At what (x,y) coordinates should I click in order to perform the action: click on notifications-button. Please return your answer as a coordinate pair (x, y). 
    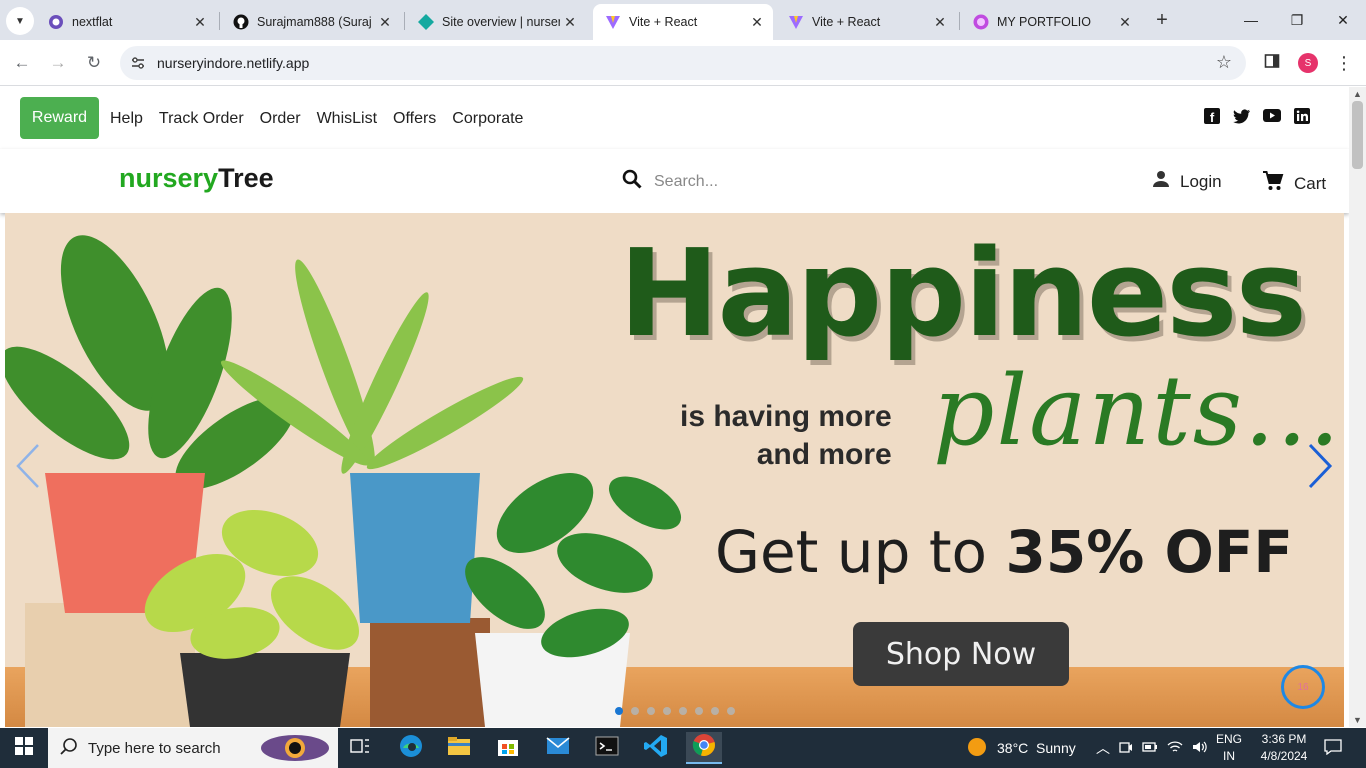
    Looking at the image, I should click on (1333, 748).